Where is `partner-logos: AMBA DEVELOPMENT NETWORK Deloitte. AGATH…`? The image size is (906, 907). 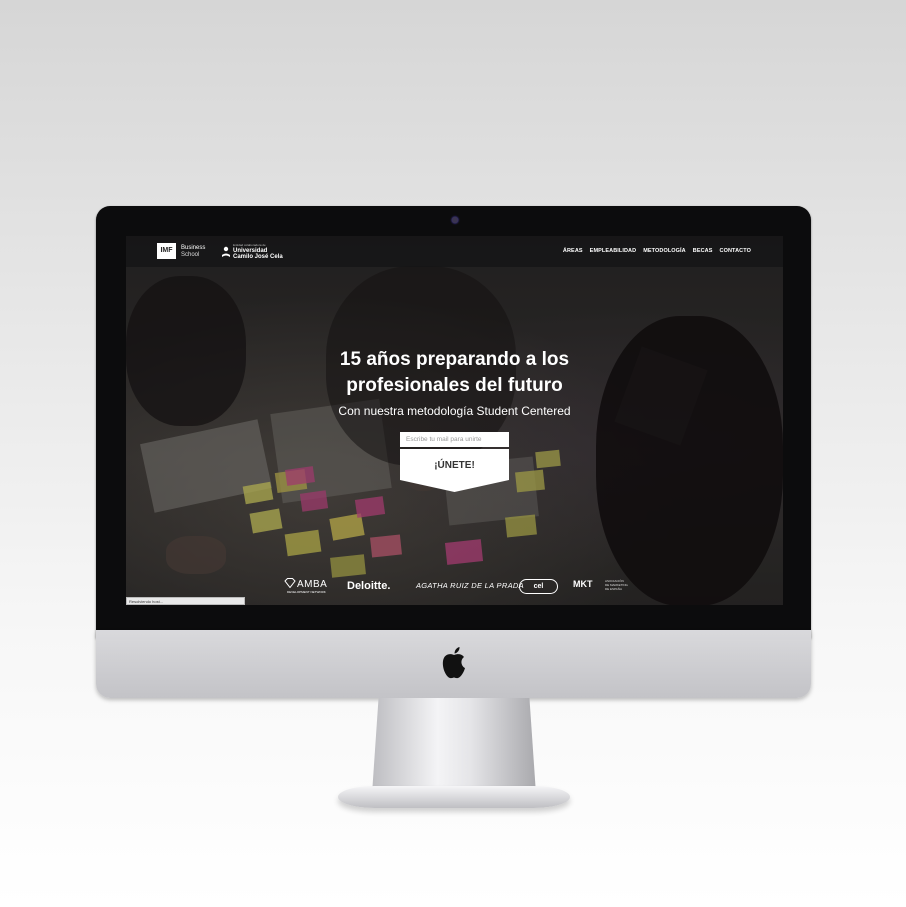 partner-logos: AMBA DEVELOPMENT NETWORK Deloitte. AGATH… is located at coordinates (454, 587).